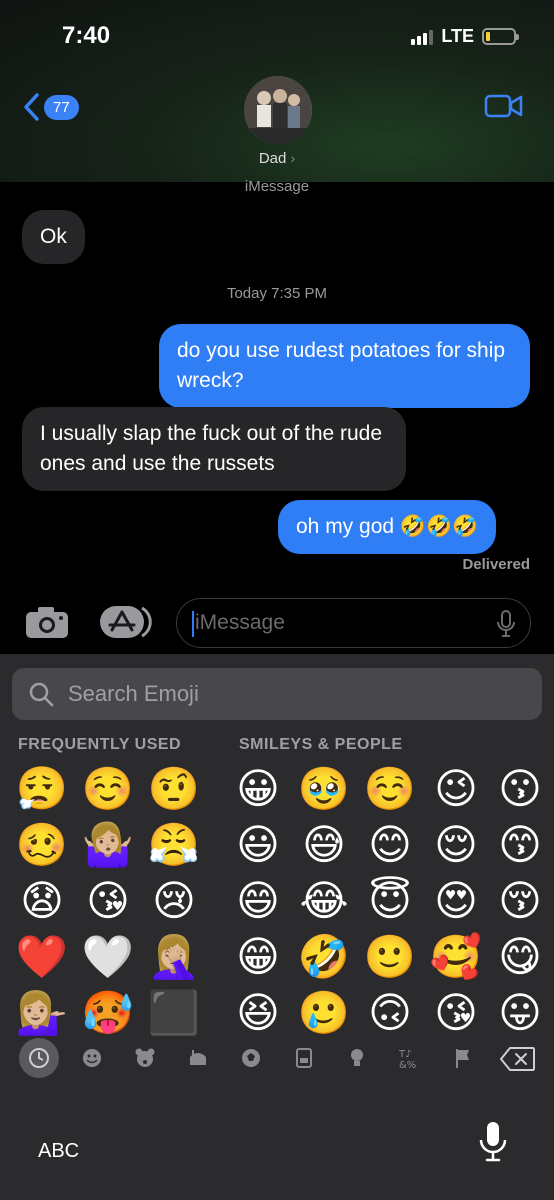 The height and width of the screenshot is (1200, 554). I want to click on emoji-key: 😗, so click(520, 789).